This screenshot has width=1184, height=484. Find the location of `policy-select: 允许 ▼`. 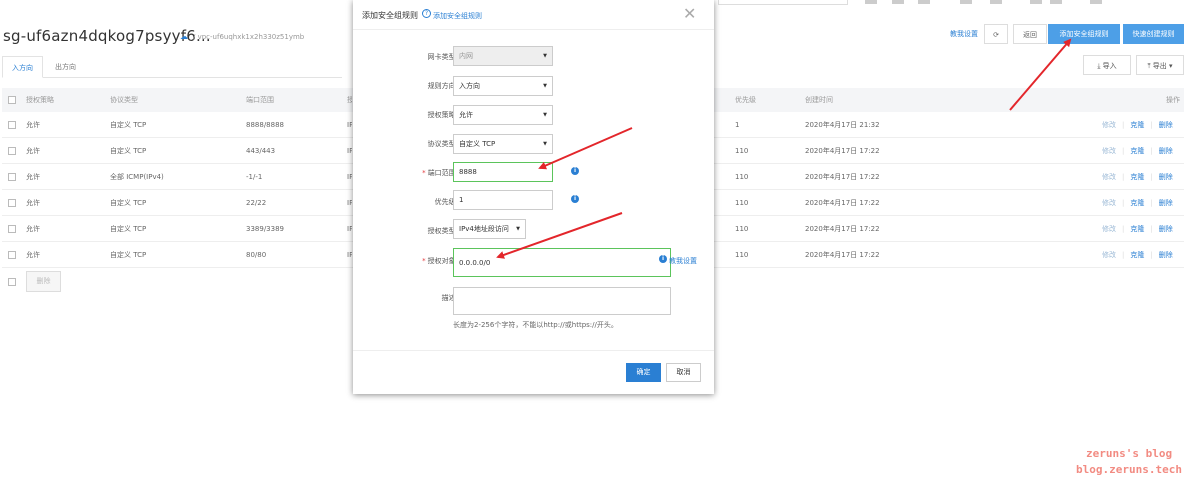

policy-select: 允许 ▼ is located at coordinates (503, 115).